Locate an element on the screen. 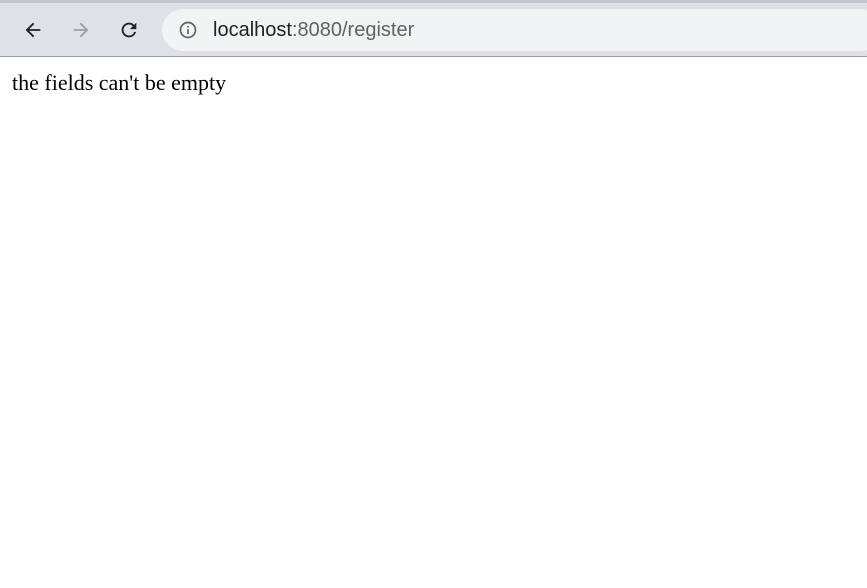 This screenshot has width=867, height=588. address-bar: localhost:8080/register is located at coordinates (514, 30).